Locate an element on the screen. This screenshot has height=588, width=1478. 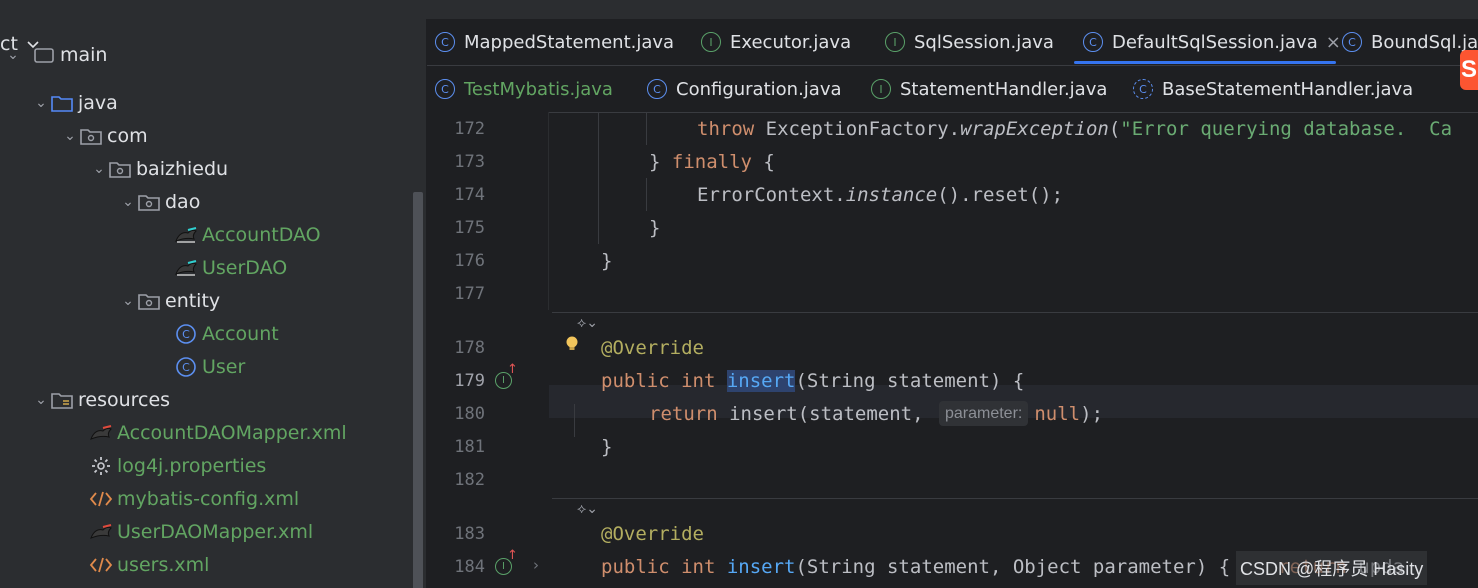
tree-node-main: ⌄ main is located at coordinates (55, 54).